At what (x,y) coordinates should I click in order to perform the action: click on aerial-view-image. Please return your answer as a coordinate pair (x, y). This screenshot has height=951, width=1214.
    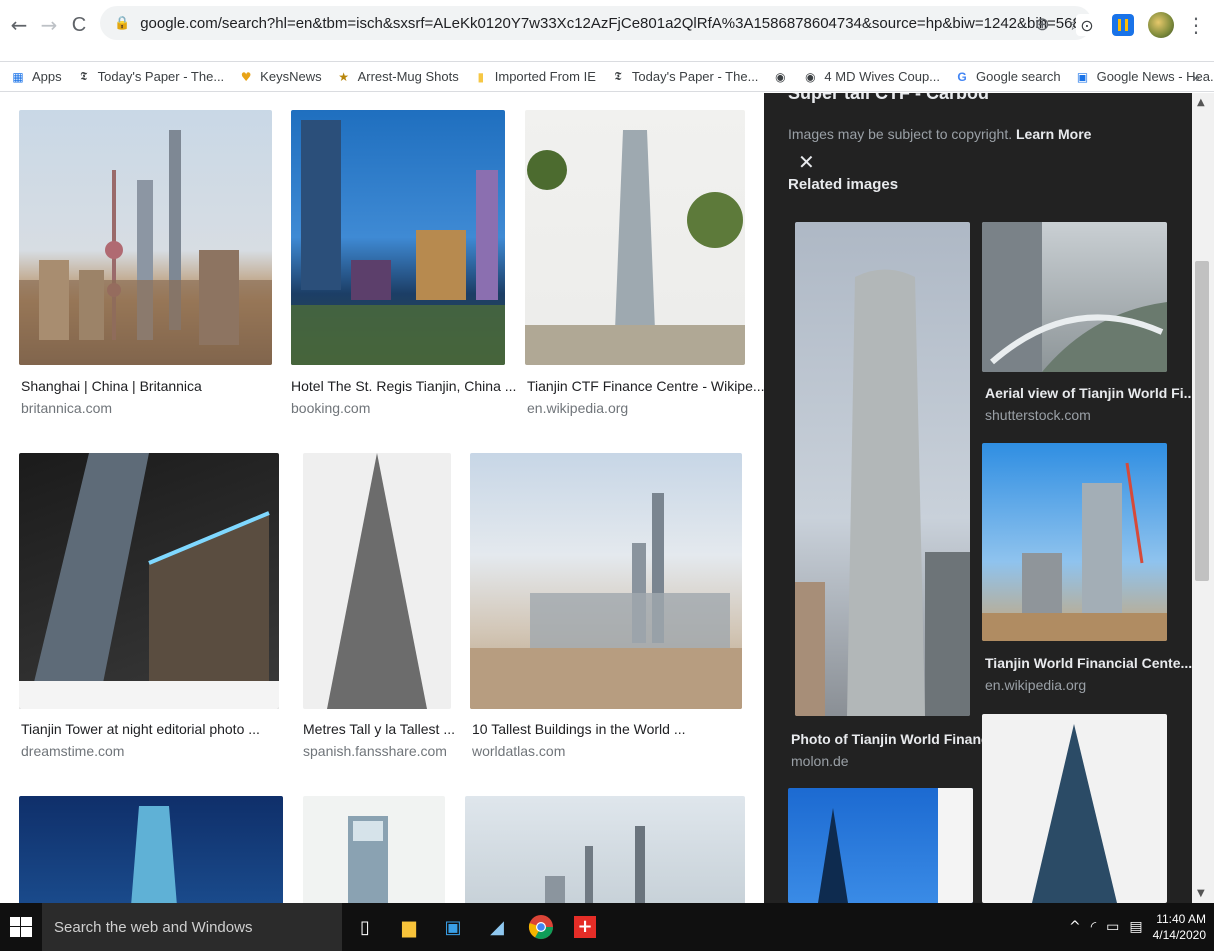
    Looking at the image, I should click on (1074, 297).